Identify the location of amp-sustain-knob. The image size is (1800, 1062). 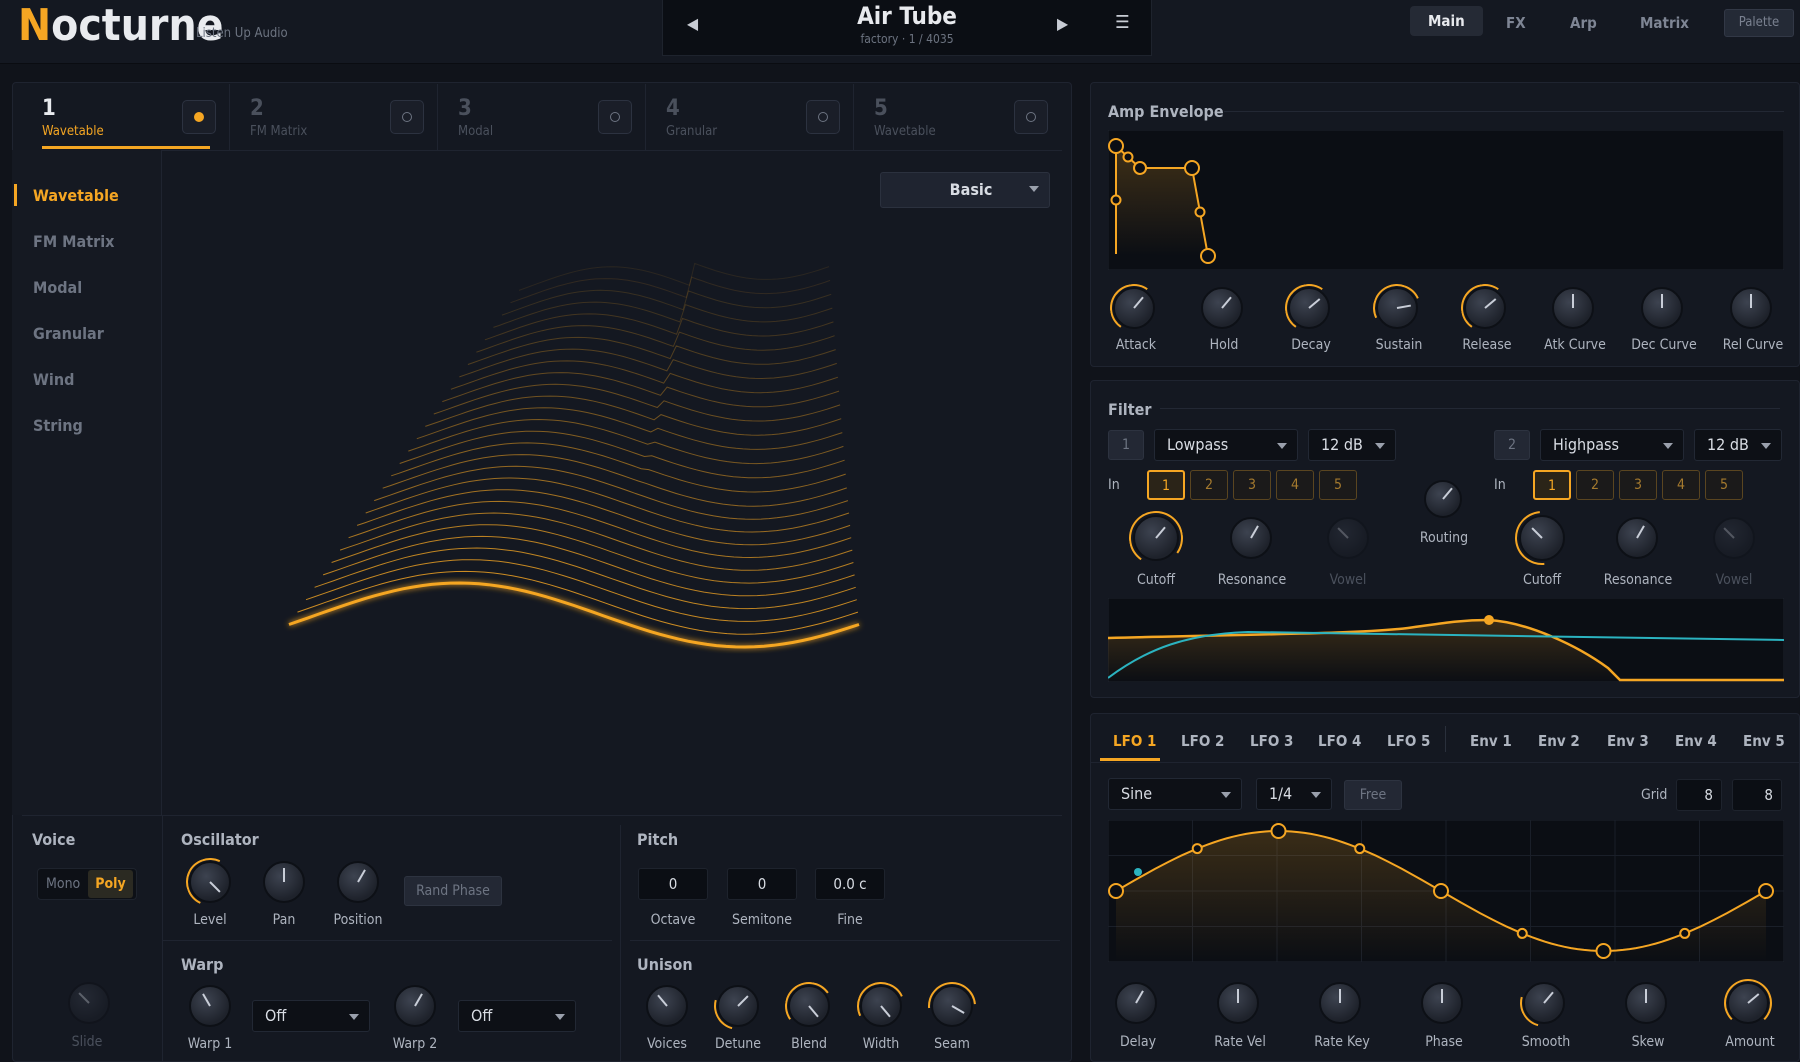
(1397, 308).